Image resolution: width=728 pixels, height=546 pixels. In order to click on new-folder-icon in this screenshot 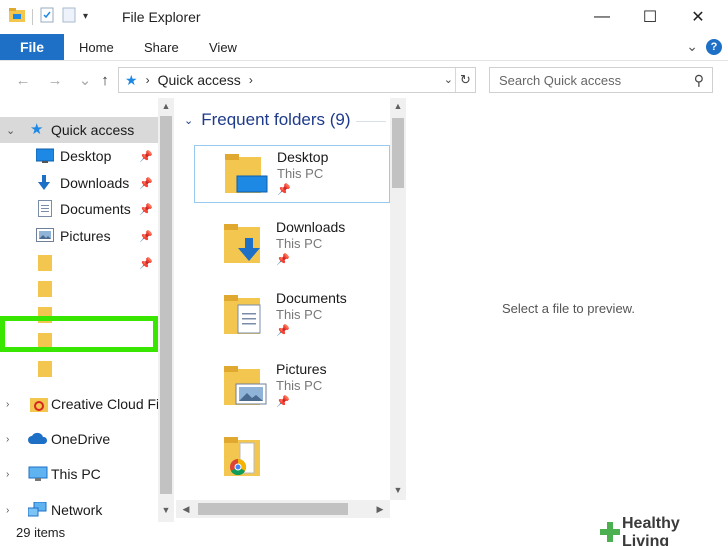, I will do `click(69, 16)`.